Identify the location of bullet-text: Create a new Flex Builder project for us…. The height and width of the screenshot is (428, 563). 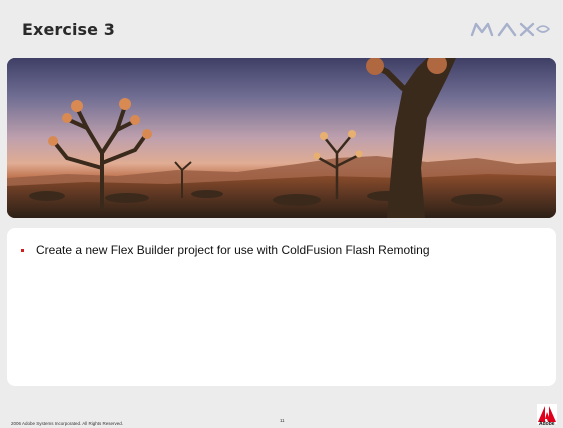
(233, 250).